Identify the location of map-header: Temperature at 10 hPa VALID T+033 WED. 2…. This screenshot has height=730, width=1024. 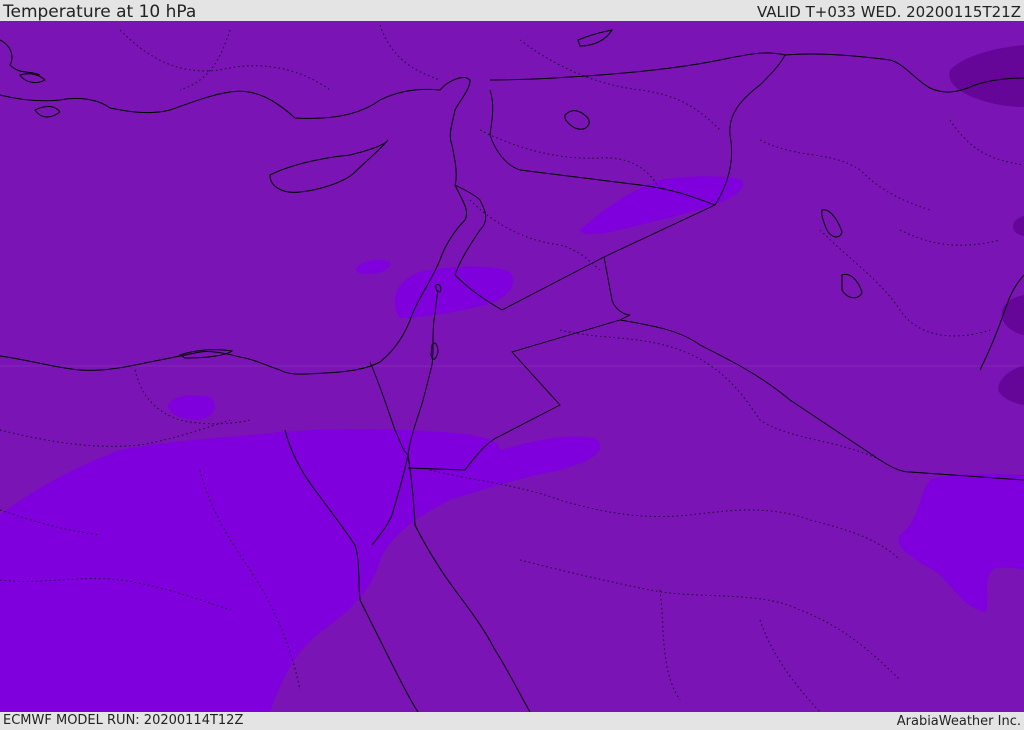
(512, 10).